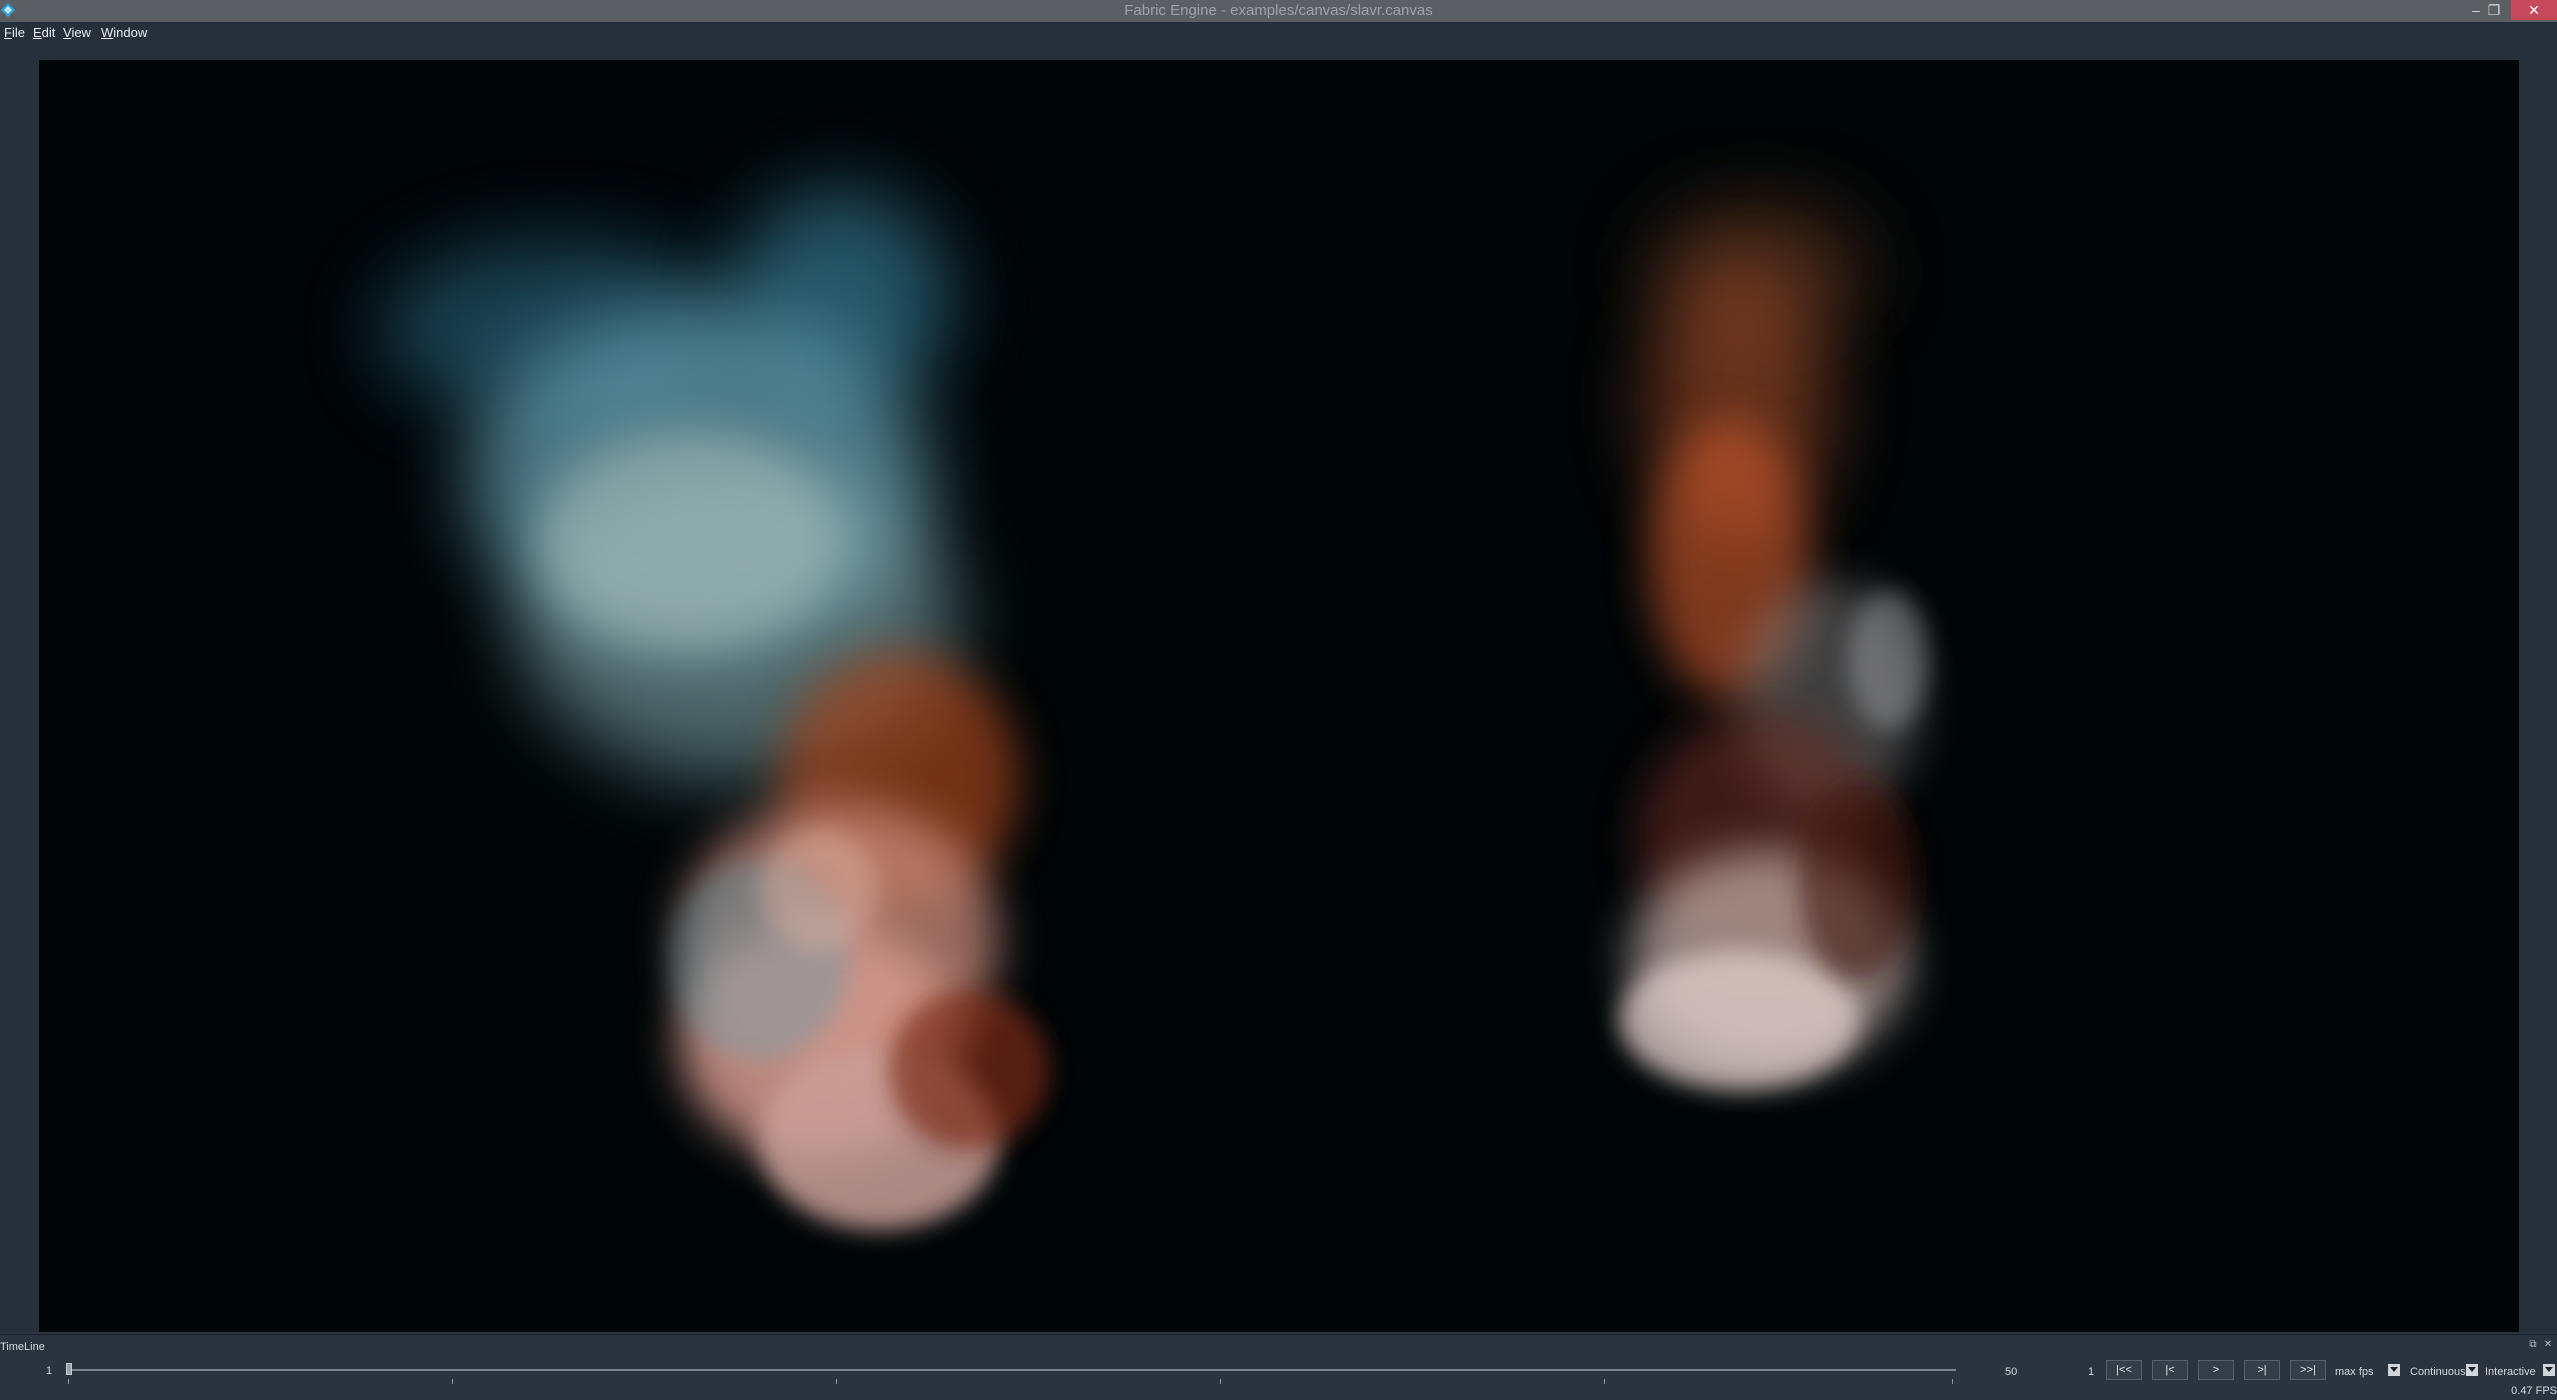 Image resolution: width=2557 pixels, height=1400 pixels. I want to click on menu-bar: File Edit View Window, so click(1278, 33).